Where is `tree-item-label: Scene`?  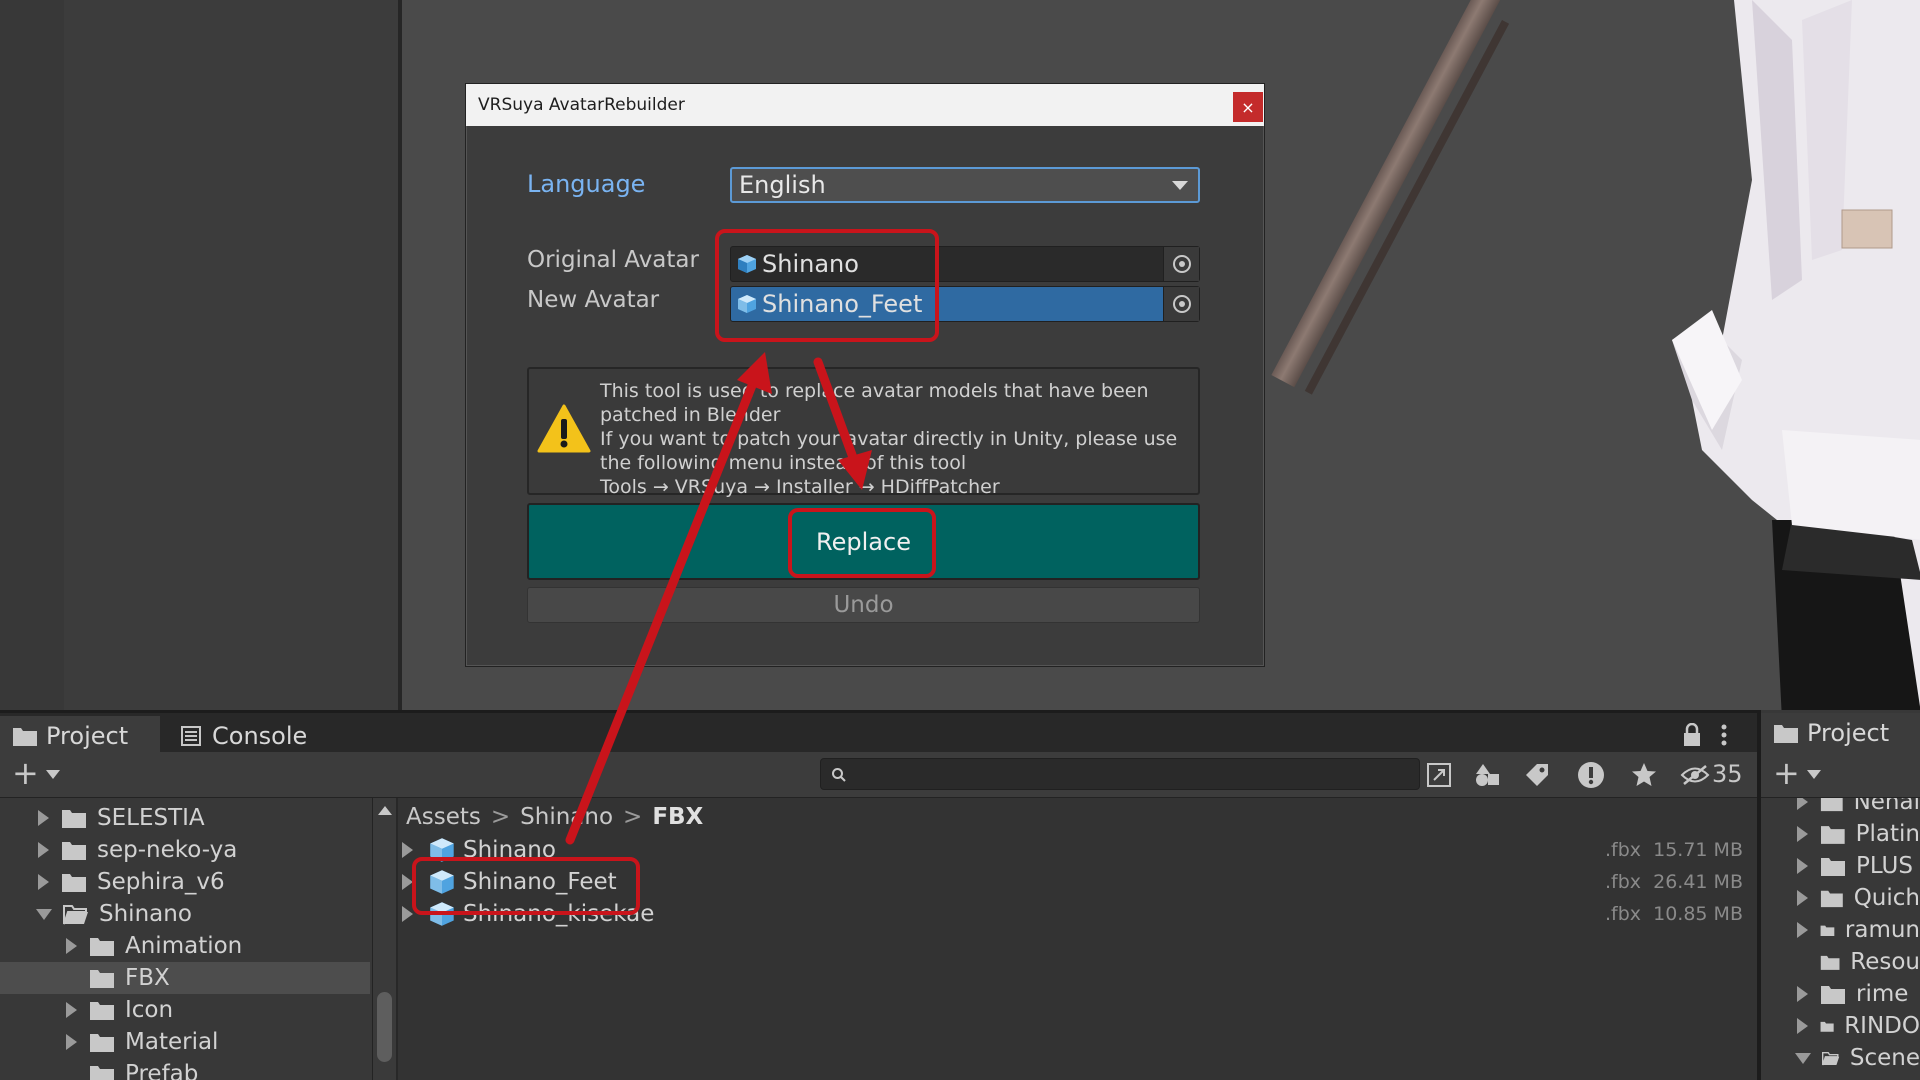
tree-item-label: Scene is located at coordinates (1884, 1058).